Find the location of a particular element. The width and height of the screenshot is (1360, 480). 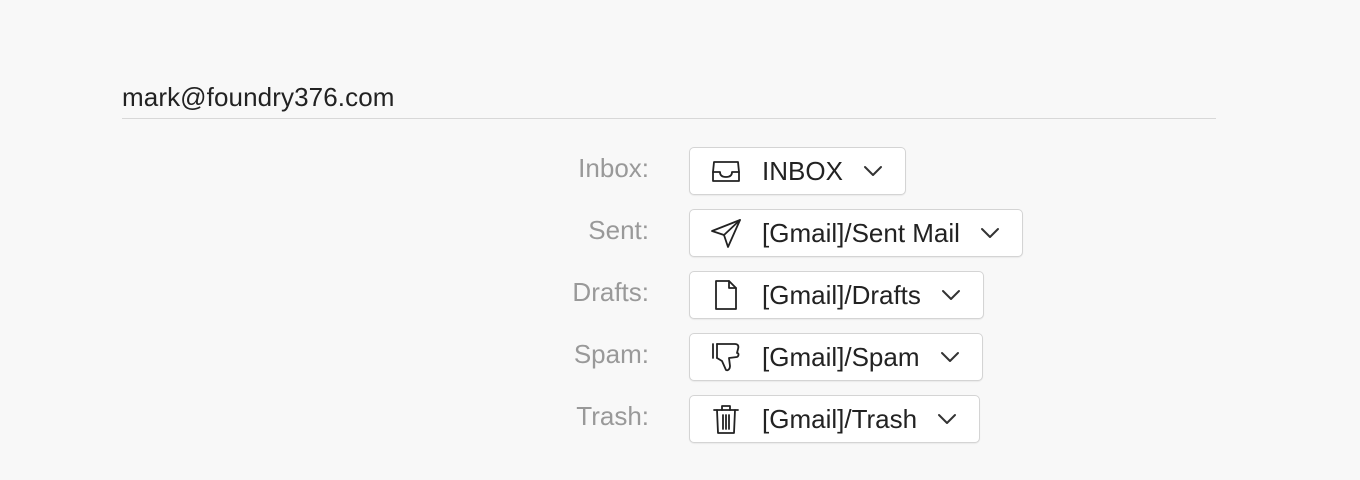

trash-icon is located at coordinates (726, 419).